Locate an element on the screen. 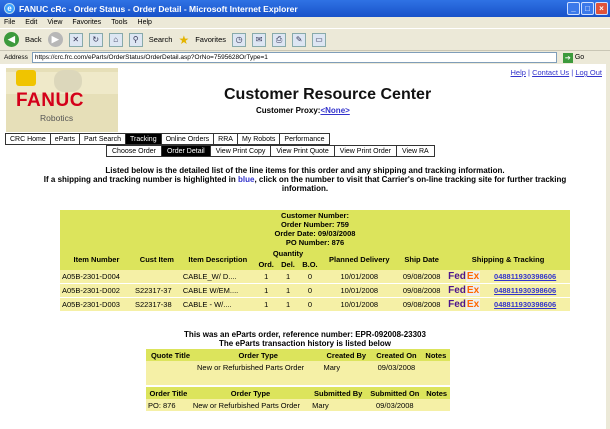 This screenshot has height=429, width=610. menu-file: File is located at coordinates (9, 22).